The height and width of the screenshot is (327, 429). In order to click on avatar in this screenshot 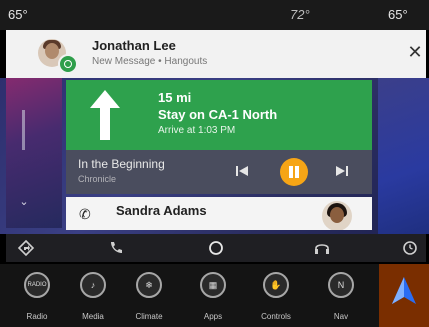, I will do `click(337, 215)`.